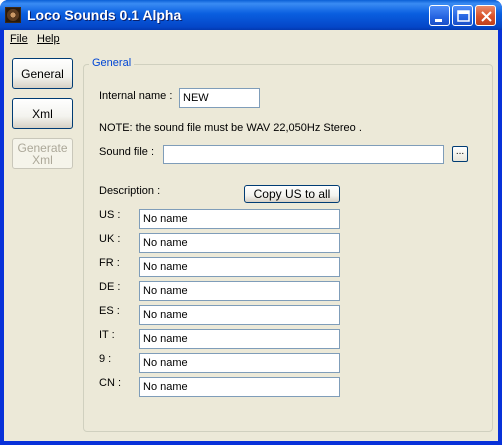 The width and height of the screenshot is (502, 445). I want to click on menu-bar: File Help, so click(251, 39).